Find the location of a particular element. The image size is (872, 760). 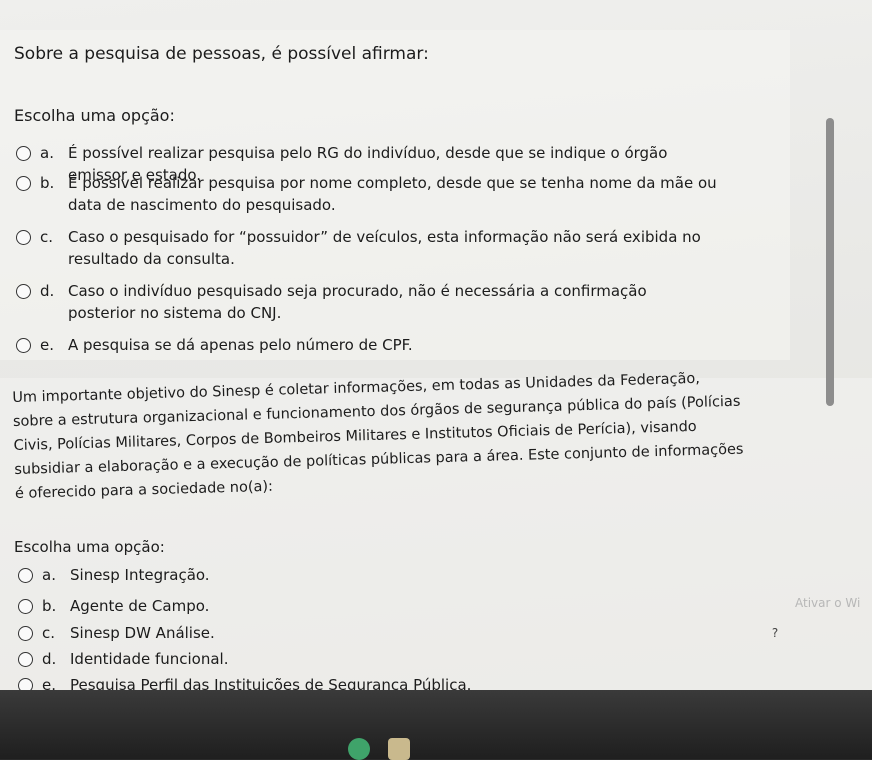

help-button: ? is located at coordinates (775, 633).